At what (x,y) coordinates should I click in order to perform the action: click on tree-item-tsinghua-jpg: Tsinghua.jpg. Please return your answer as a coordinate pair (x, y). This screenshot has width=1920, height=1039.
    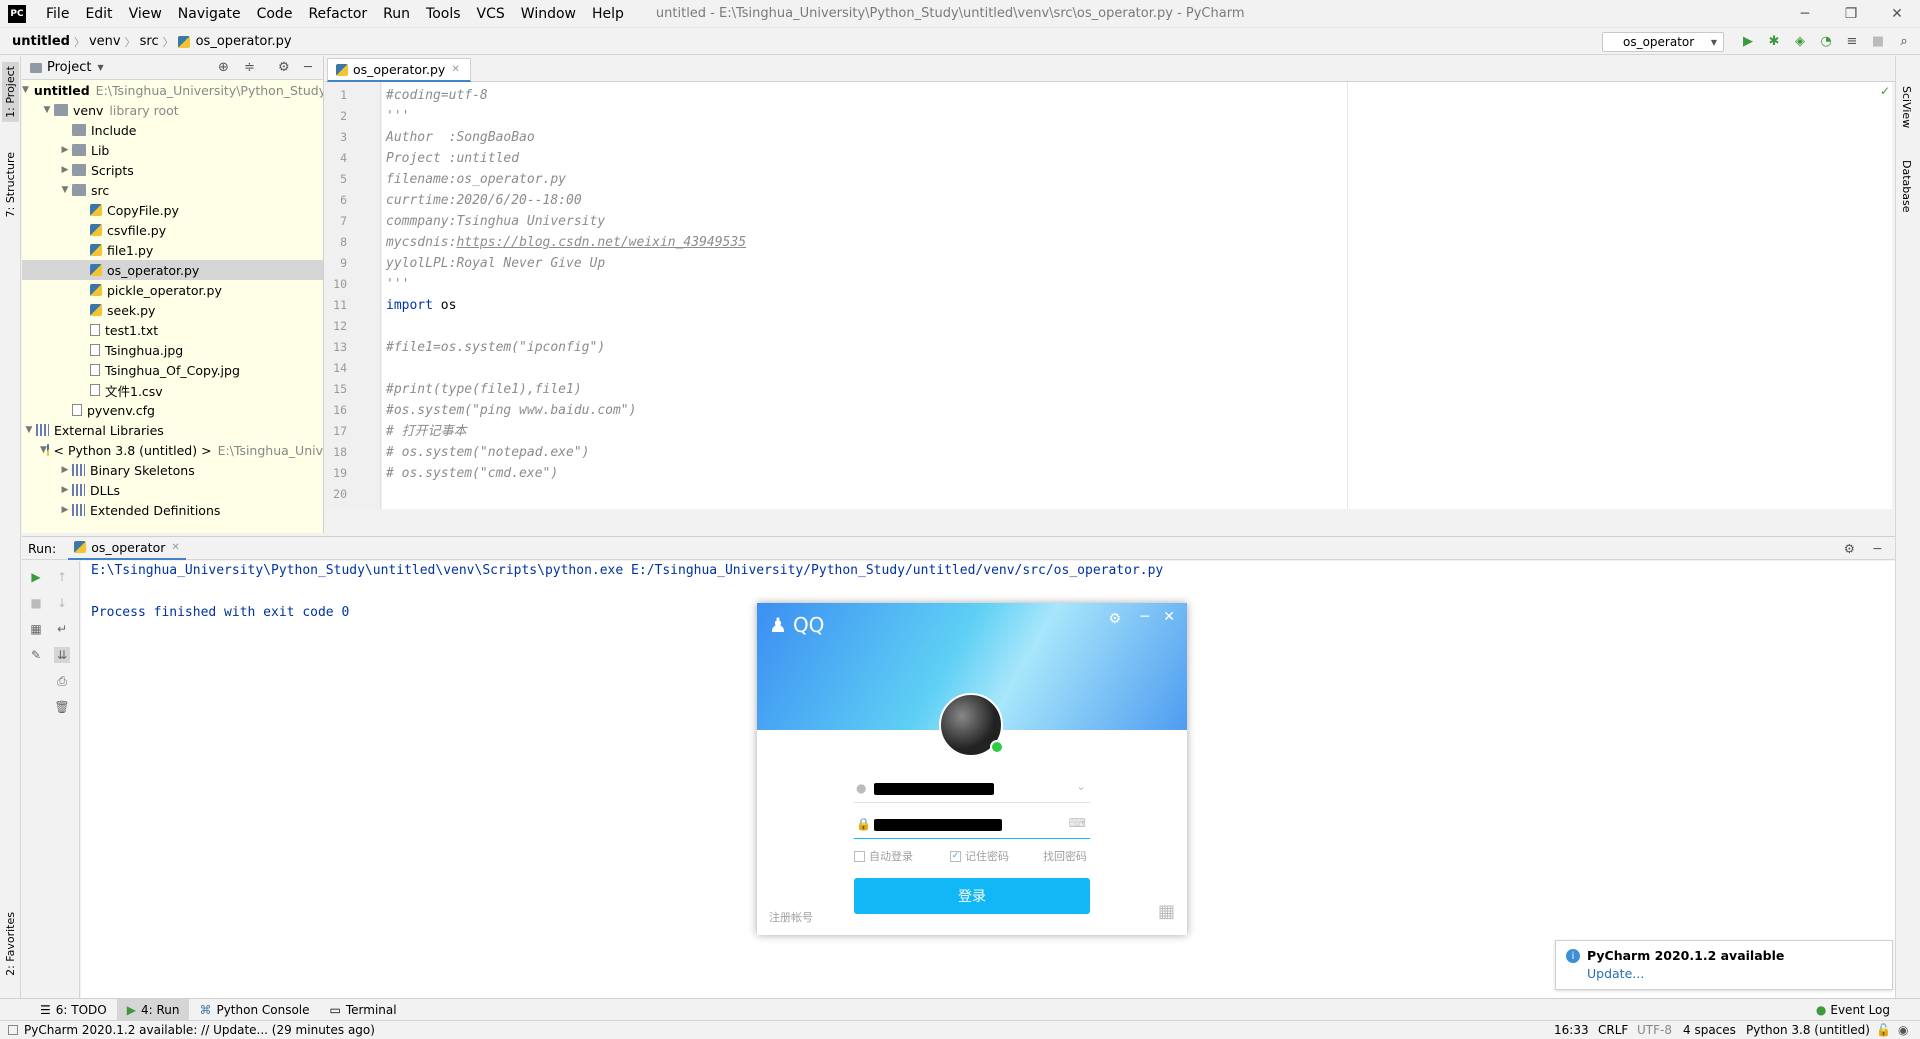
    Looking at the image, I should click on (172, 350).